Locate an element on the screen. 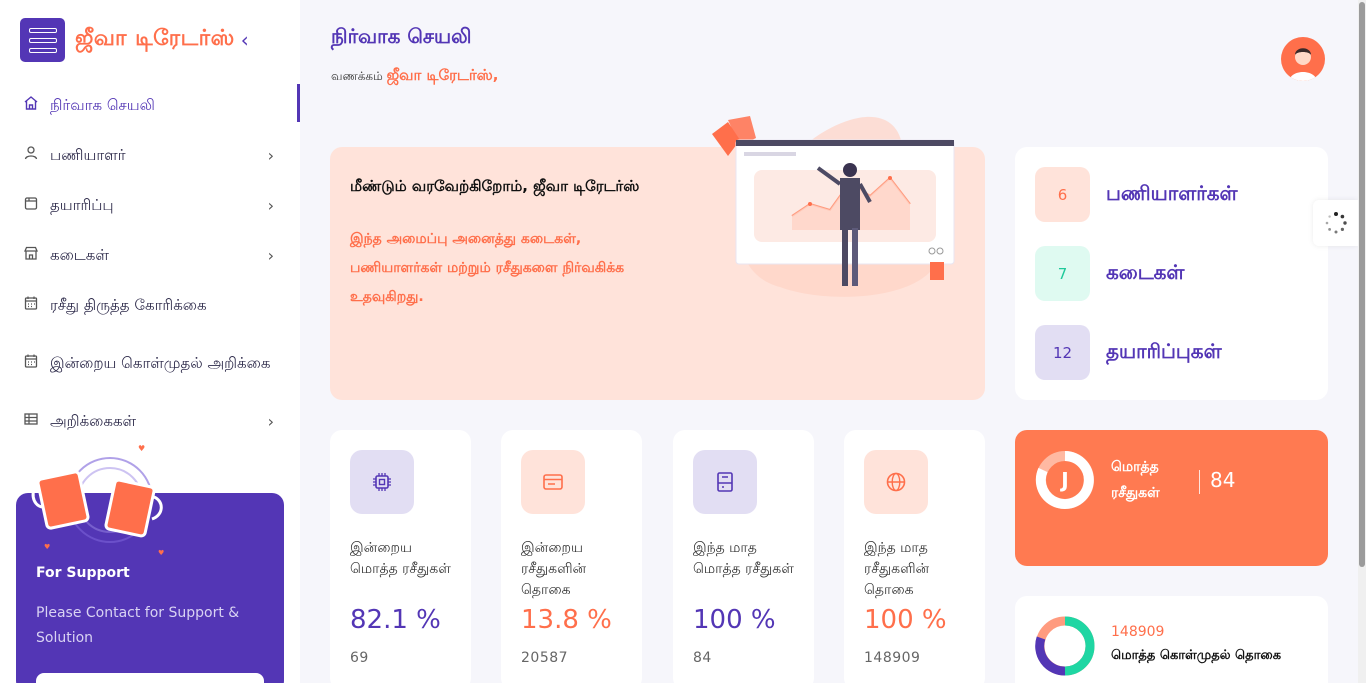 The height and width of the screenshot is (683, 1366). purchase-label: மொத்த கொள்முதல் தொகை is located at coordinates (1196, 655).